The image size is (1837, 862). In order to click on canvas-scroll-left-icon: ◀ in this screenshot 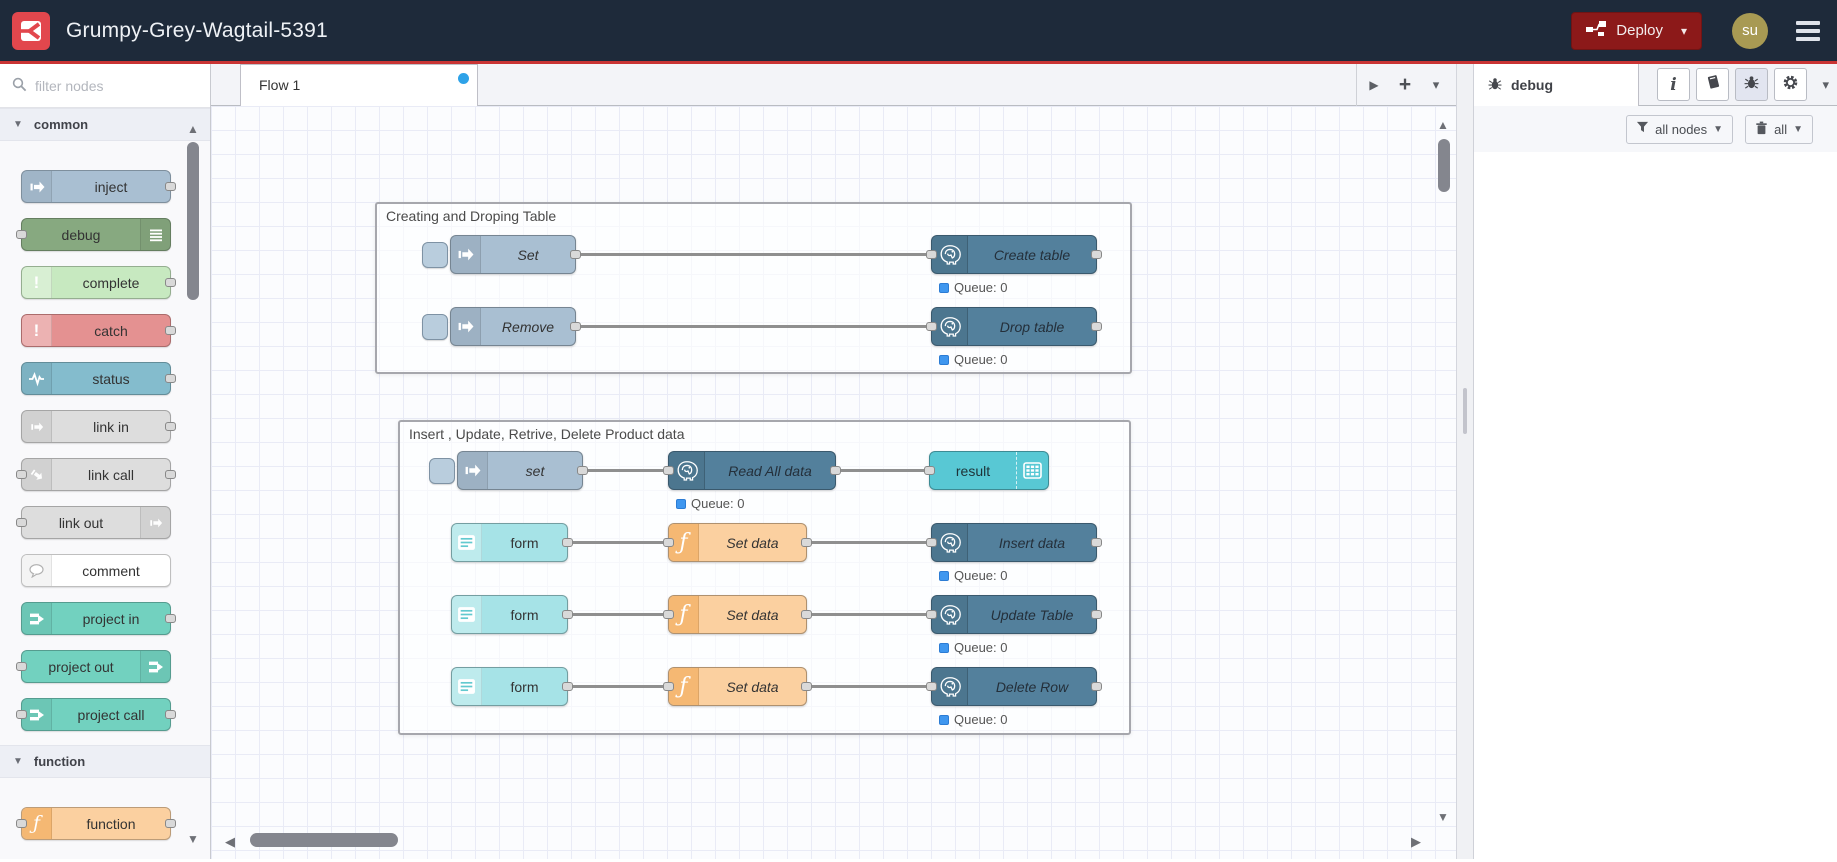, I will do `click(230, 842)`.